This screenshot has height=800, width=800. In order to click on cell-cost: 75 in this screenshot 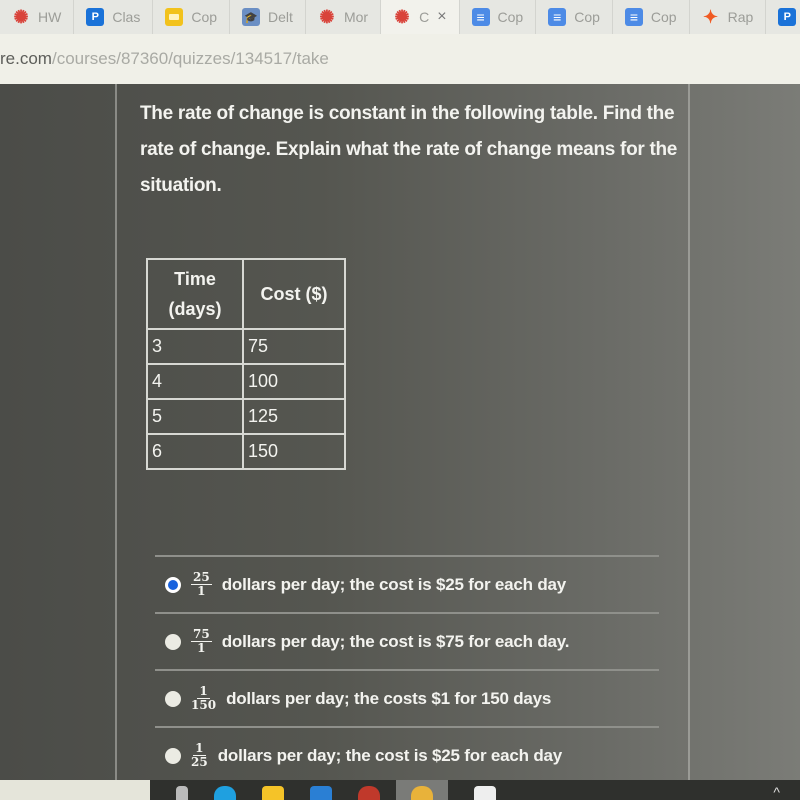, I will do `click(294, 346)`.